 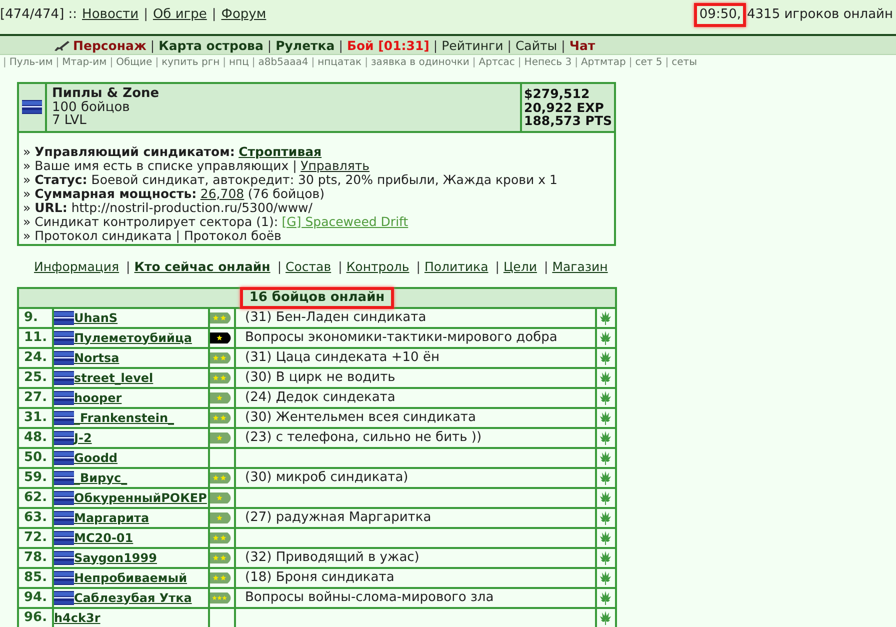 What do you see at coordinates (174, 193) in the screenshot?
I see `info-line: » Суммарная мощность: 26,708 (76 бойцов)` at bounding box center [174, 193].